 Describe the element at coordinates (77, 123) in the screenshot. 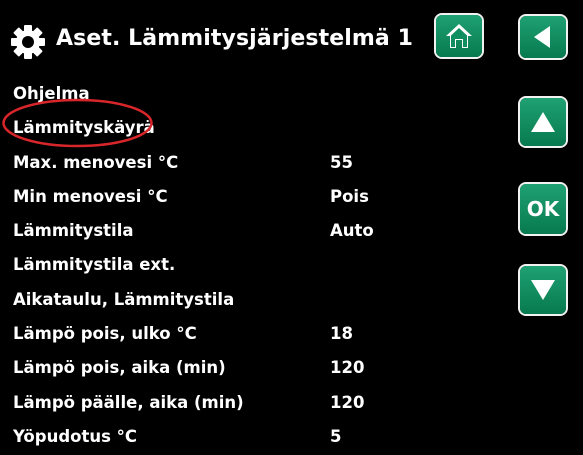

I see `highlight-ellipse` at that location.